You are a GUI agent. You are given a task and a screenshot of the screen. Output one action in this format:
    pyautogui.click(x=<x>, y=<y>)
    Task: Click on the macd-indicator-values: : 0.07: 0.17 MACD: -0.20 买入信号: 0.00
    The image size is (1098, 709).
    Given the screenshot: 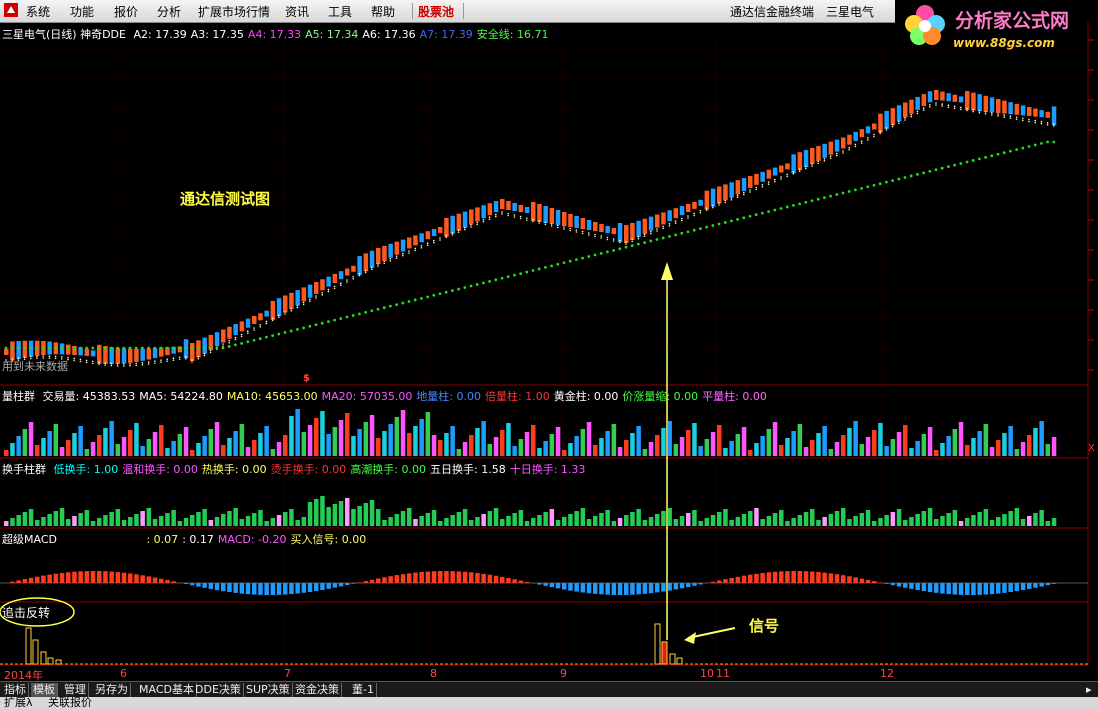 What is the action you would take?
    pyautogui.click(x=258, y=539)
    